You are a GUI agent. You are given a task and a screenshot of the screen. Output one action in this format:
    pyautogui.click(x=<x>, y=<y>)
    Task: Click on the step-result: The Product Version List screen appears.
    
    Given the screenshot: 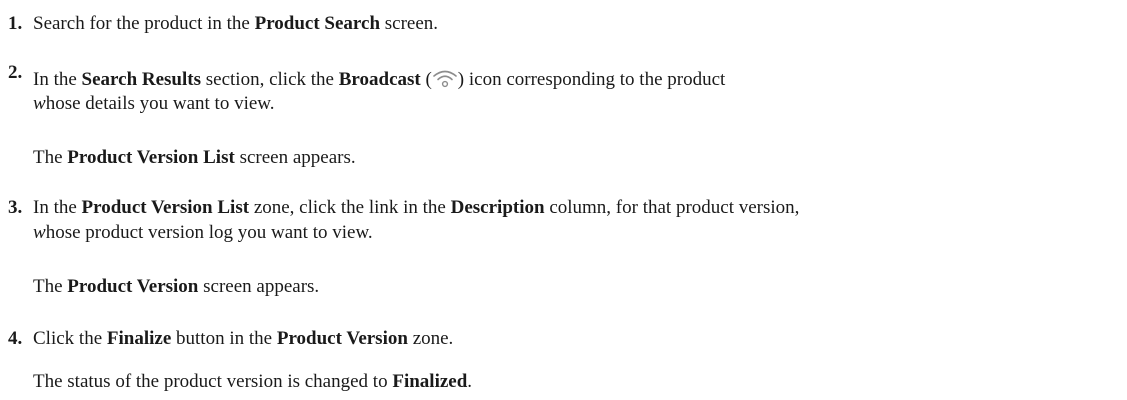 What is the action you would take?
    pyautogui.click(x=194, y=158)
    